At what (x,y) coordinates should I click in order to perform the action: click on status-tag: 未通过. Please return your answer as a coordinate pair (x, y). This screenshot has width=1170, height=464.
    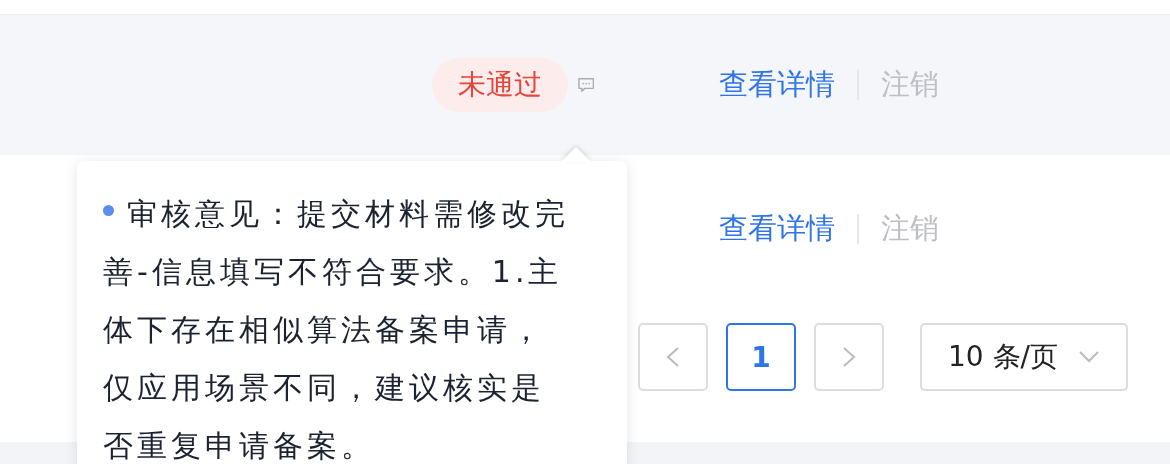
    Looking at the image, I should click on (500, 85).